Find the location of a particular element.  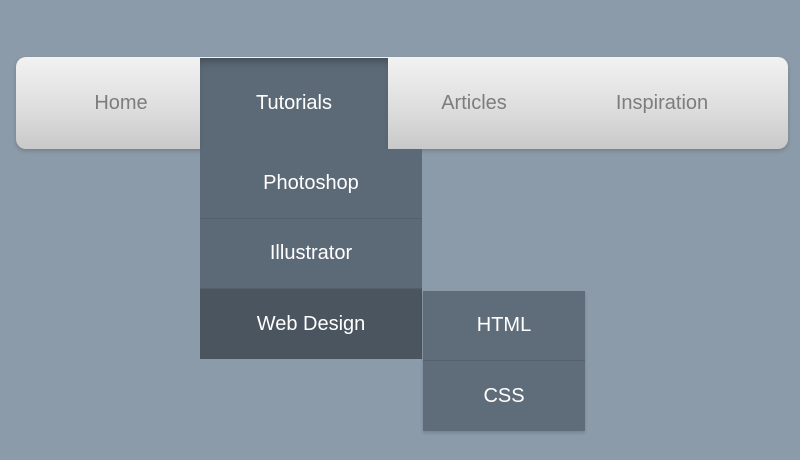

tutorials-dropdown-menu: Photoshop Illustrator Web Design is located at coordinates (311, 254).